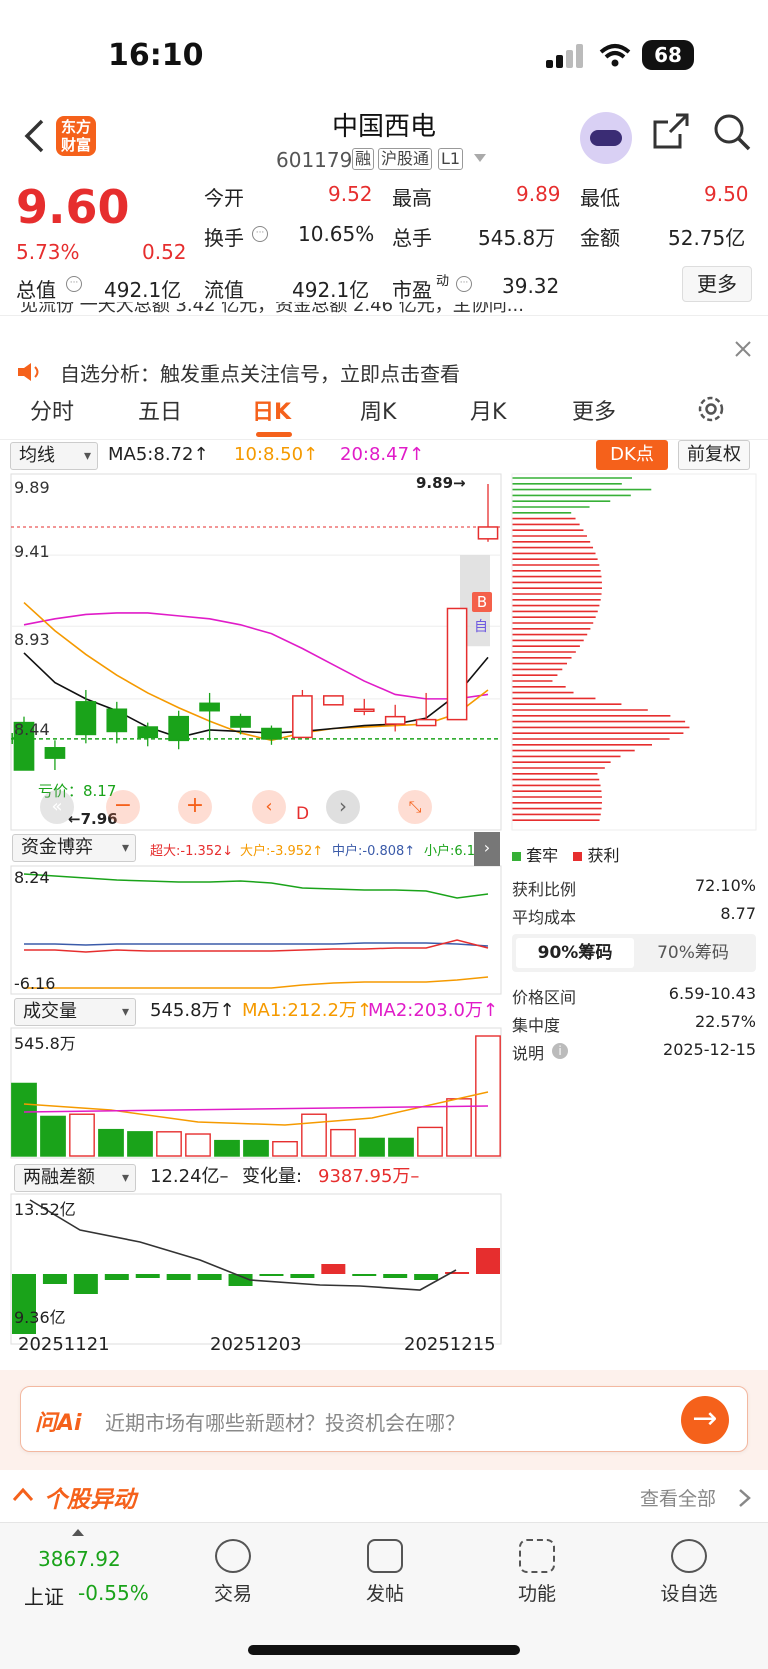  Describe the element at coordinates (256, 1269) in the screenshot. I see `margin-frame` at that location.